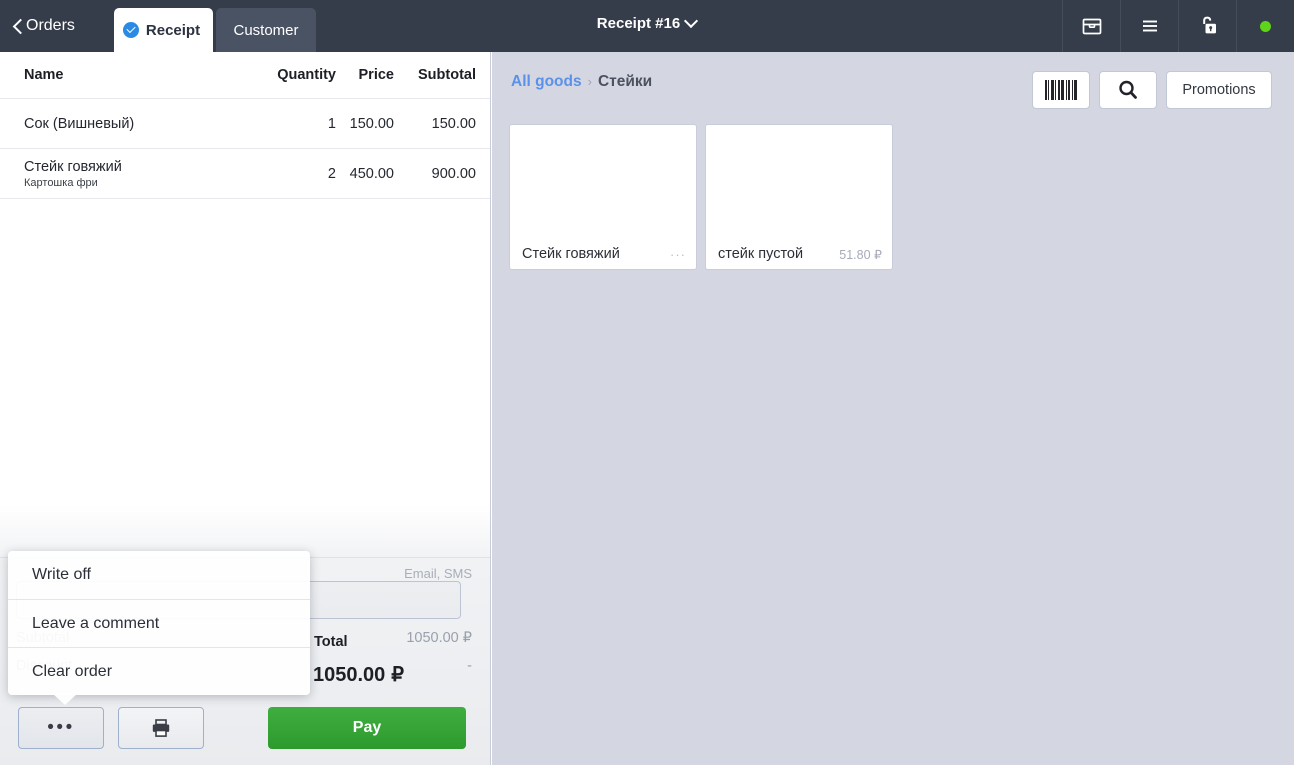 The height and width of the screenshot is (765, 1294). Describe the element at coordinates (331, 642) in the screenshot. I see `total-label: Total` at that location.